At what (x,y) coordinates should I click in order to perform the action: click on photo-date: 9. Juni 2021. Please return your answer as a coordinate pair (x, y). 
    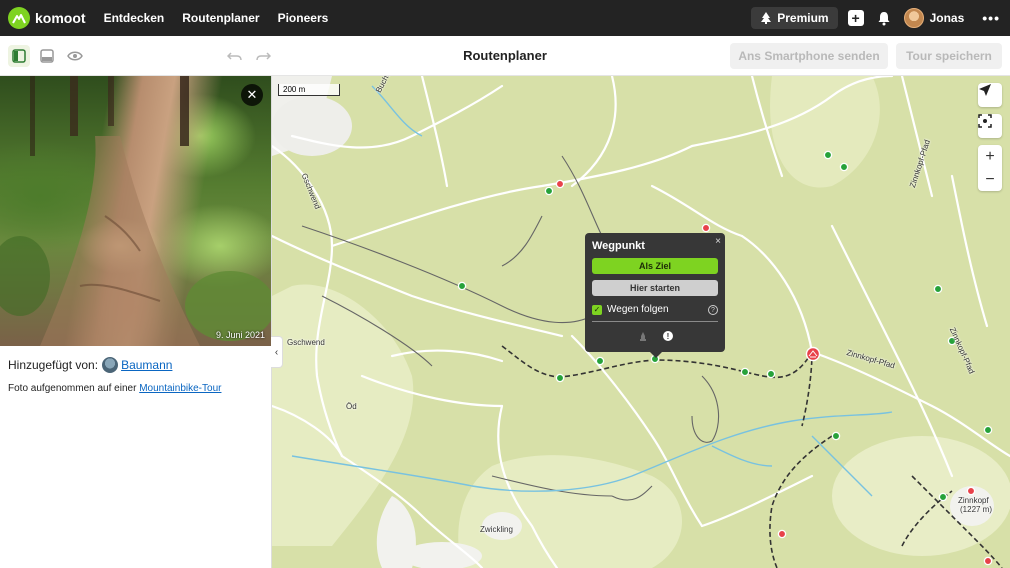
    Looking at the image, I should click on (240, 335).